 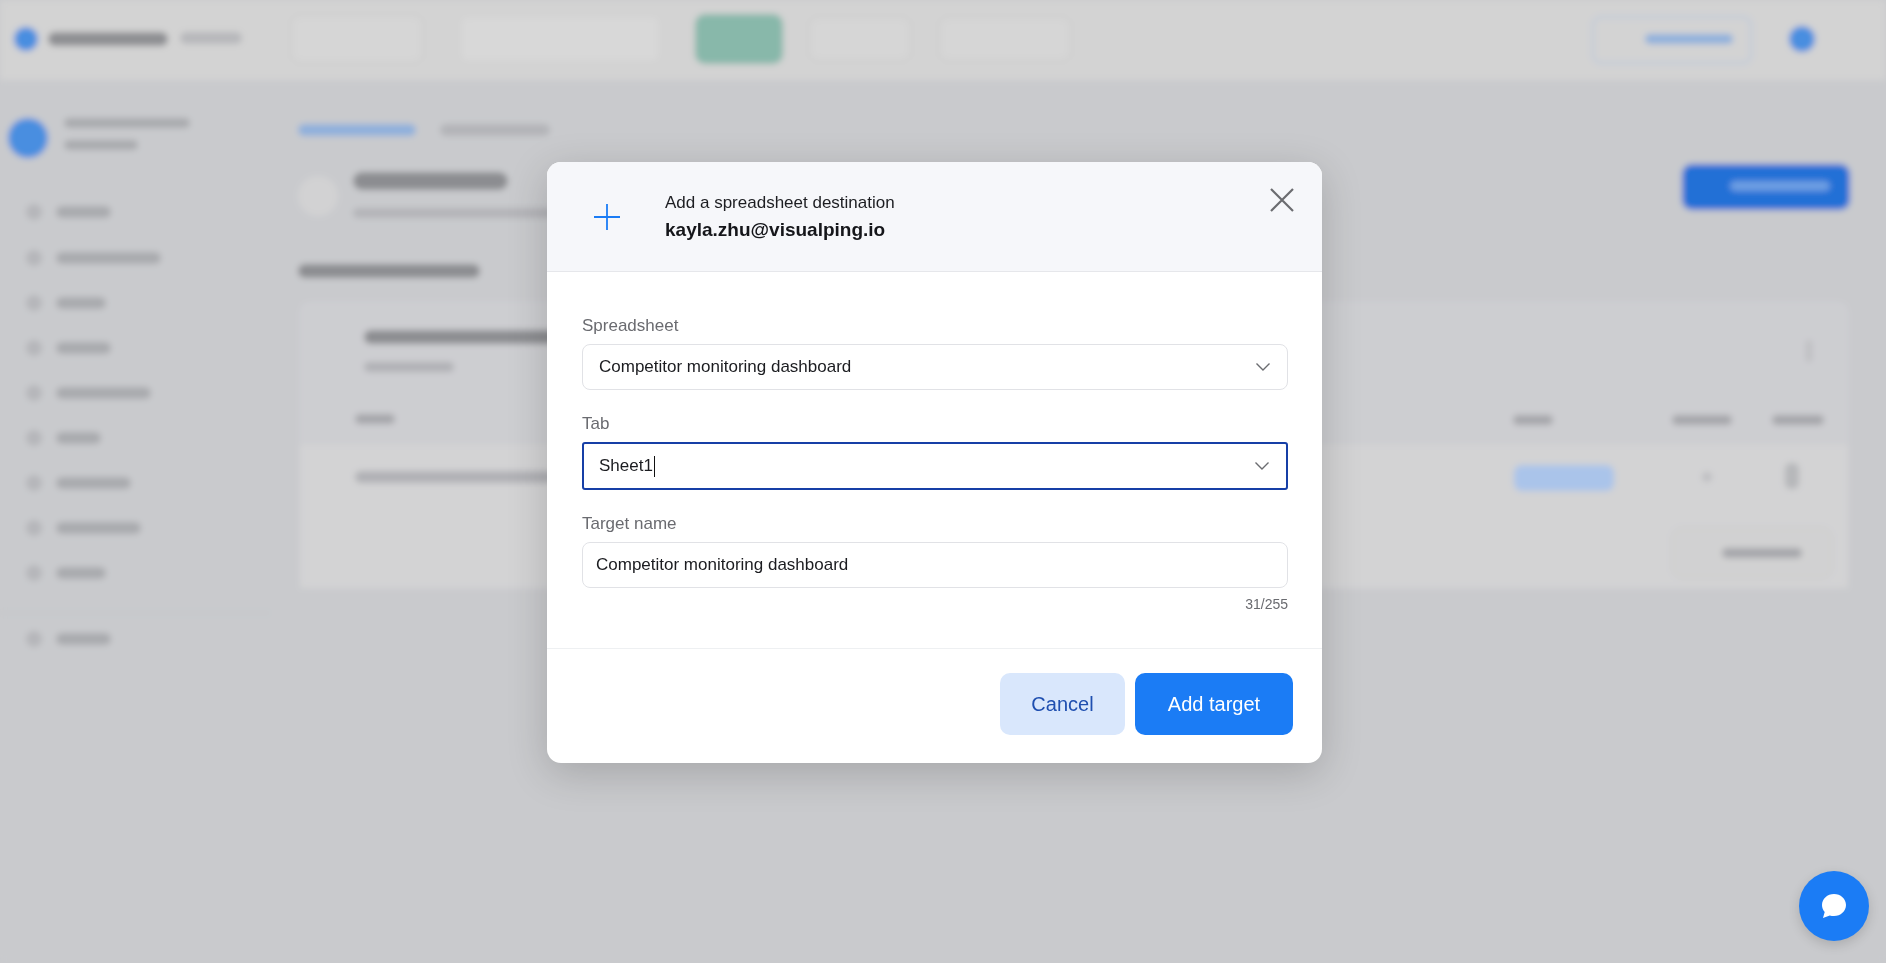 What do you see at coordinates (780, 202) in the screenshot?
I see `dialog-title: Add a spreadsheet destination` at bounding box center [780, 202].